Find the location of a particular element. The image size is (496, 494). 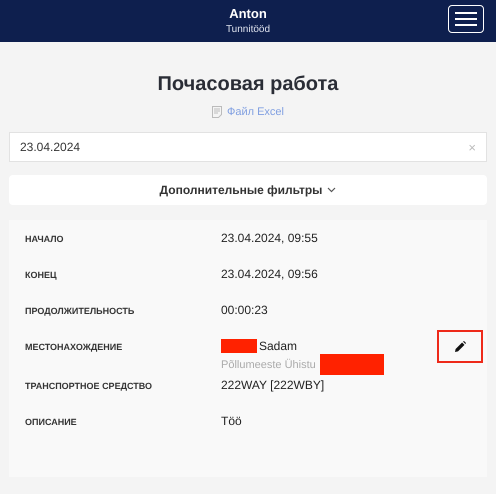

edit-button is located at coordinates (460, 346).